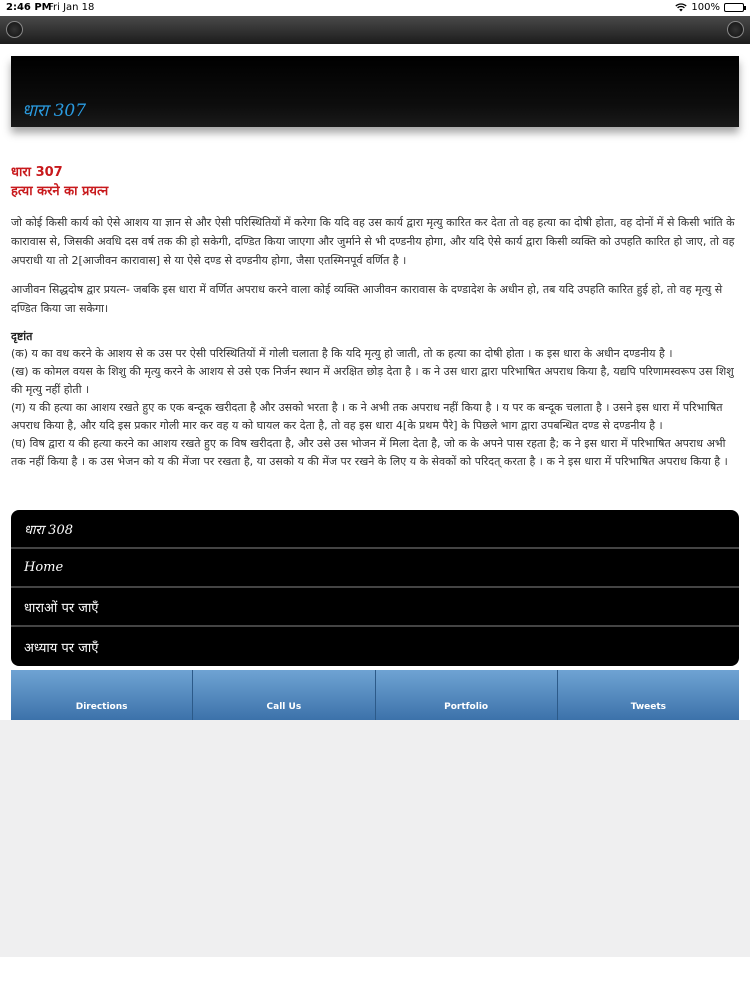  Describe the element at coordinates (375, 30) in the screenshot. I see `app-toolbar` at that location.